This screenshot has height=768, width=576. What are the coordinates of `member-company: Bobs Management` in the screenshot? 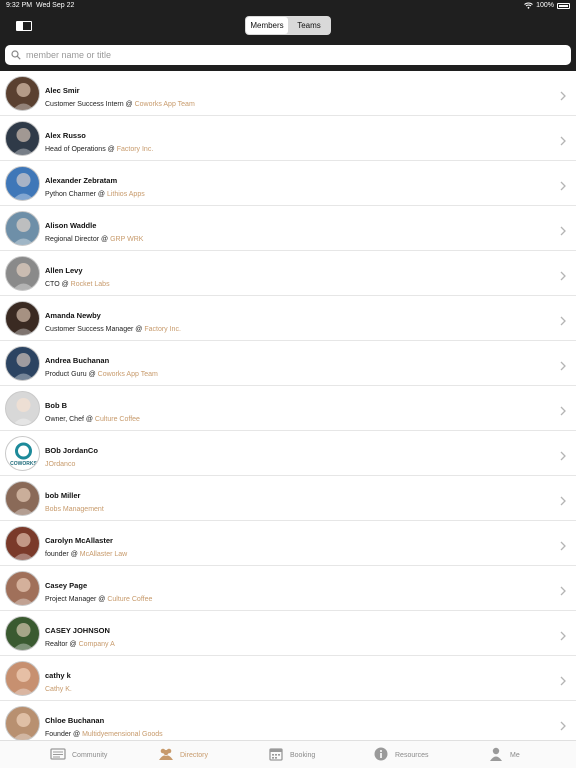 It's located at (74, 509).